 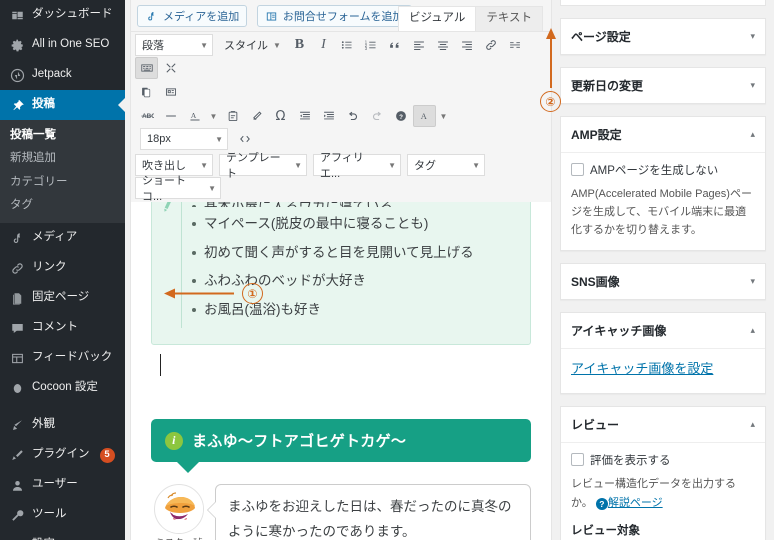 I want to click on panel-header: レビュー ▴, so click(x=663, y=424).